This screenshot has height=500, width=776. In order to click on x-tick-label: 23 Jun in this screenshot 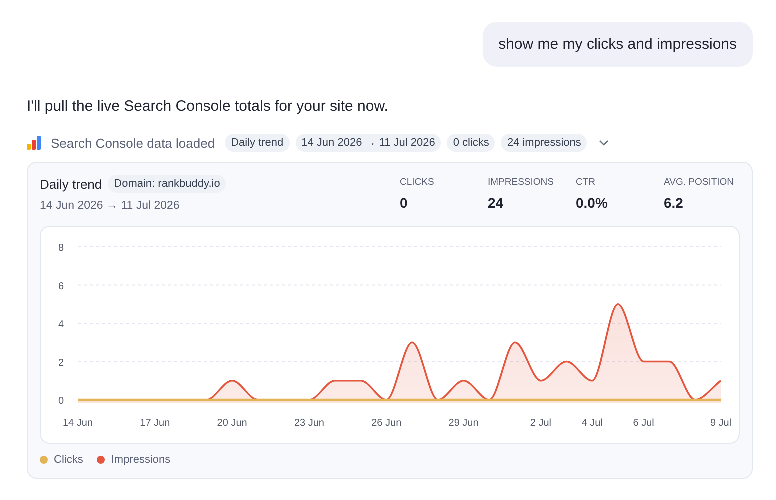, I will do `click(309, 423)`.